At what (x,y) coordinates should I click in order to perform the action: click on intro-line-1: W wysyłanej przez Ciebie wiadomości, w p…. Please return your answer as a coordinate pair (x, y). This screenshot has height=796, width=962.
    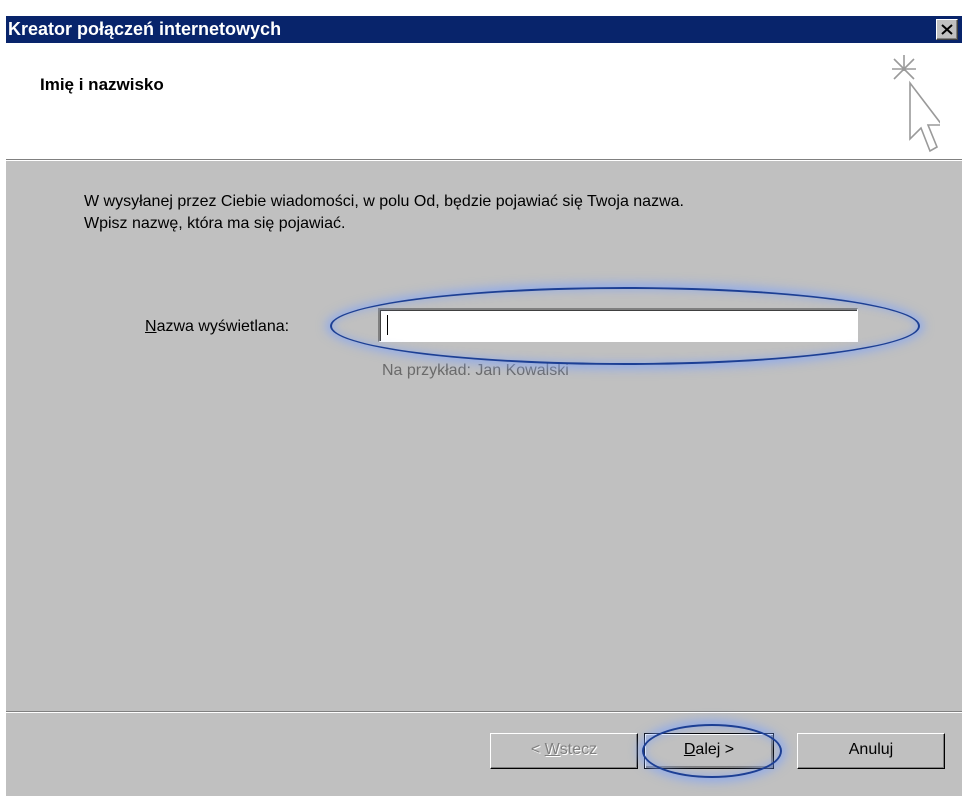
    Looking at the image, I should click on (384, 201).